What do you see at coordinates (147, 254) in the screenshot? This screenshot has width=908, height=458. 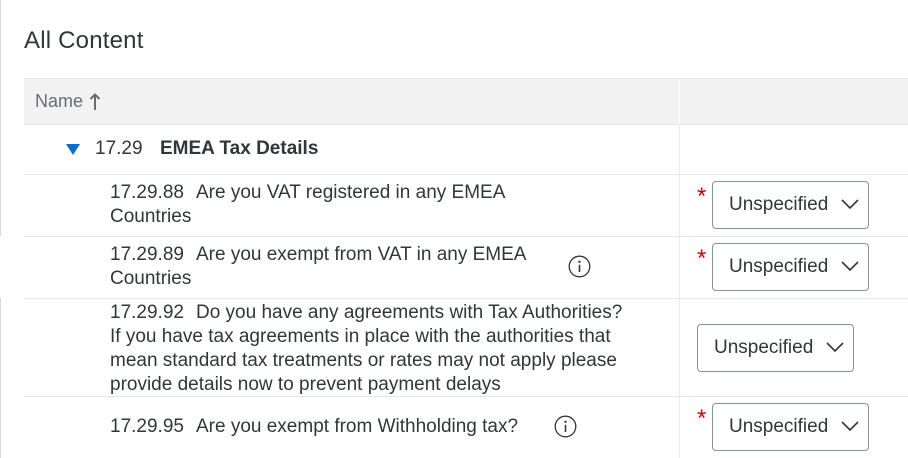 I see `question-number: 17.29.89` at bounding box center [147, 254].